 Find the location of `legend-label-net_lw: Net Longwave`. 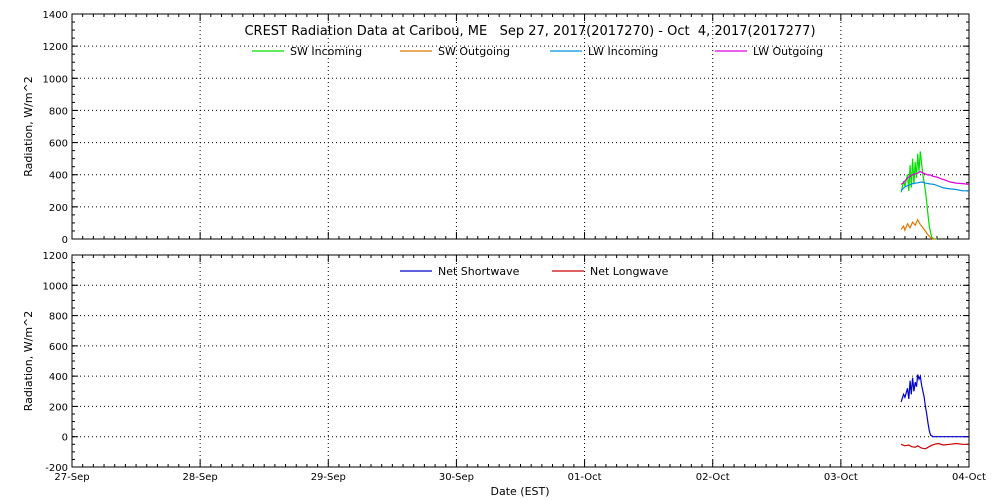

legend-label-net_lw: Net Longwave is located at coordinates (629, 271).